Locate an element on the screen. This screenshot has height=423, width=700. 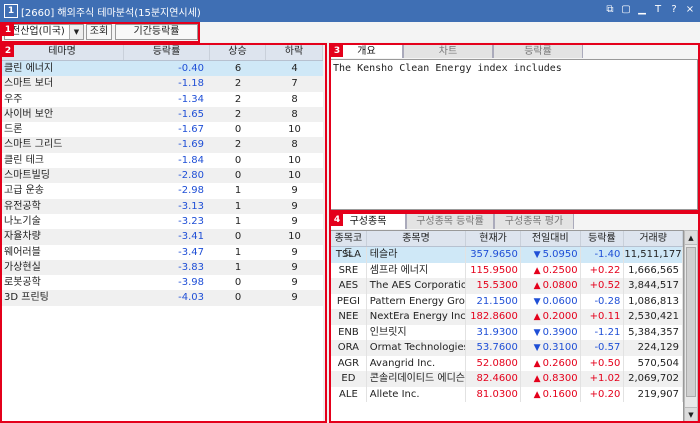
copy-icon: ▢ is located at coordinates (626, 10).